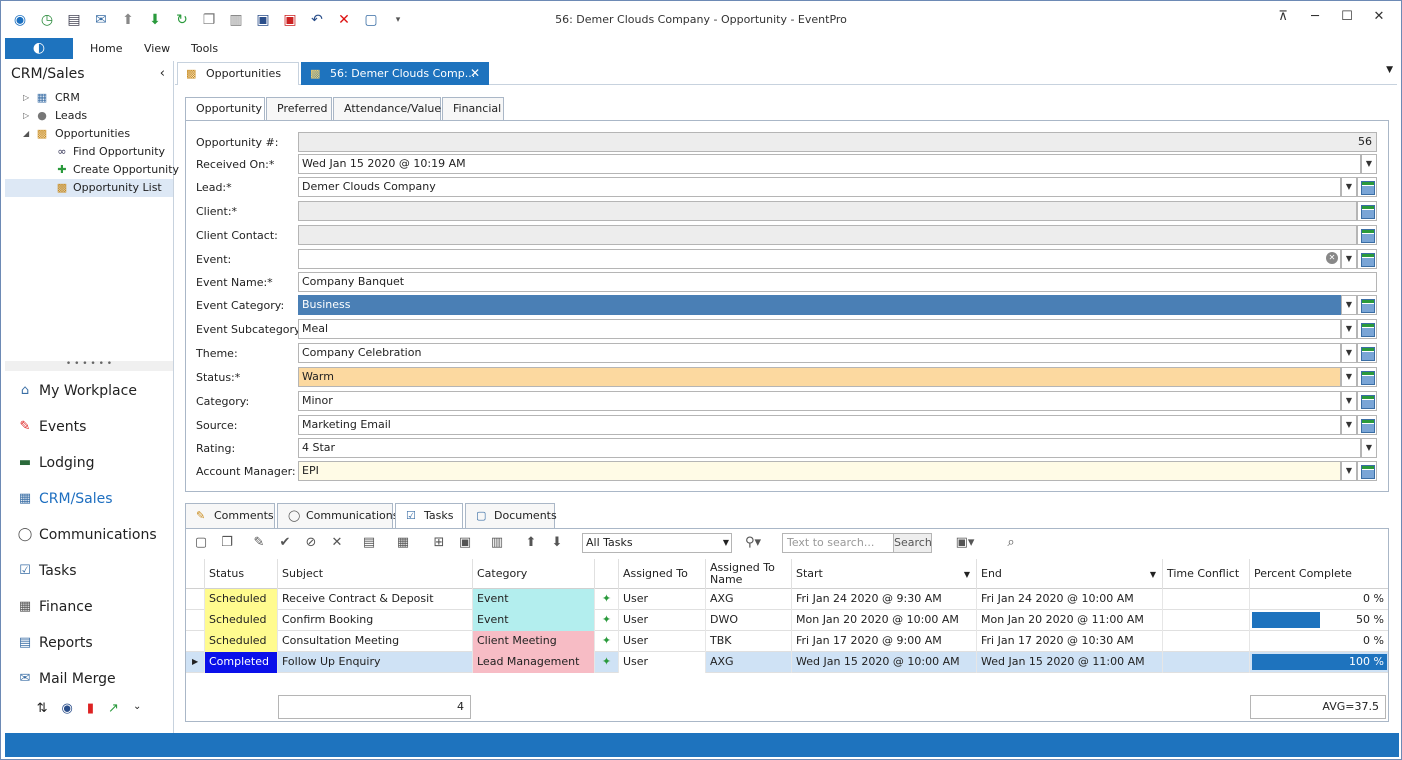 This screenshot has width=1402, height=760. Describe the element at coordinates (661, 574) in the screenshot. I see `col-assigned-to: Assigned To` at that location.